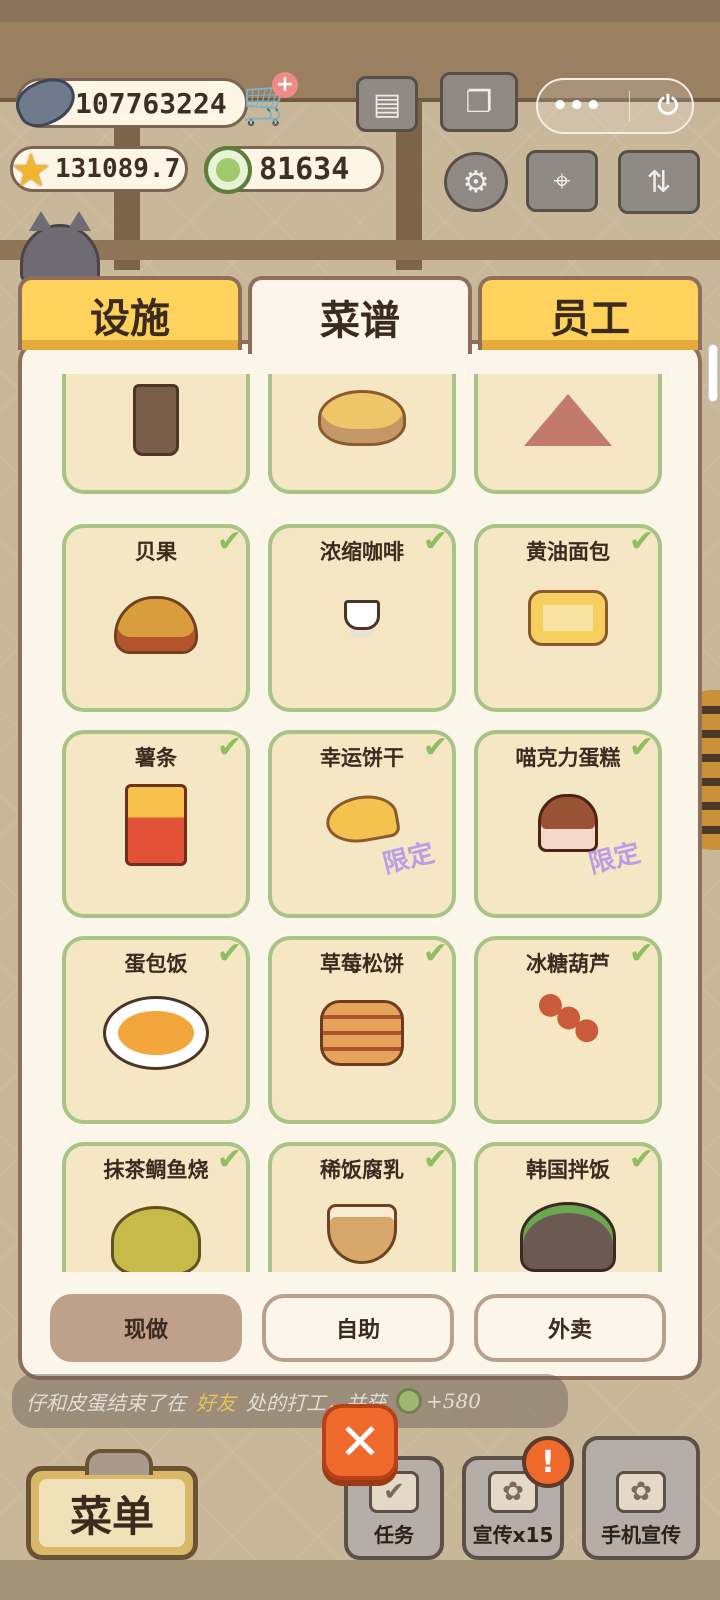 This screenshot has width=720, height=1600. I want to click on recipe-card: 稀饭腐乳 ✔, so click(362, 1207).